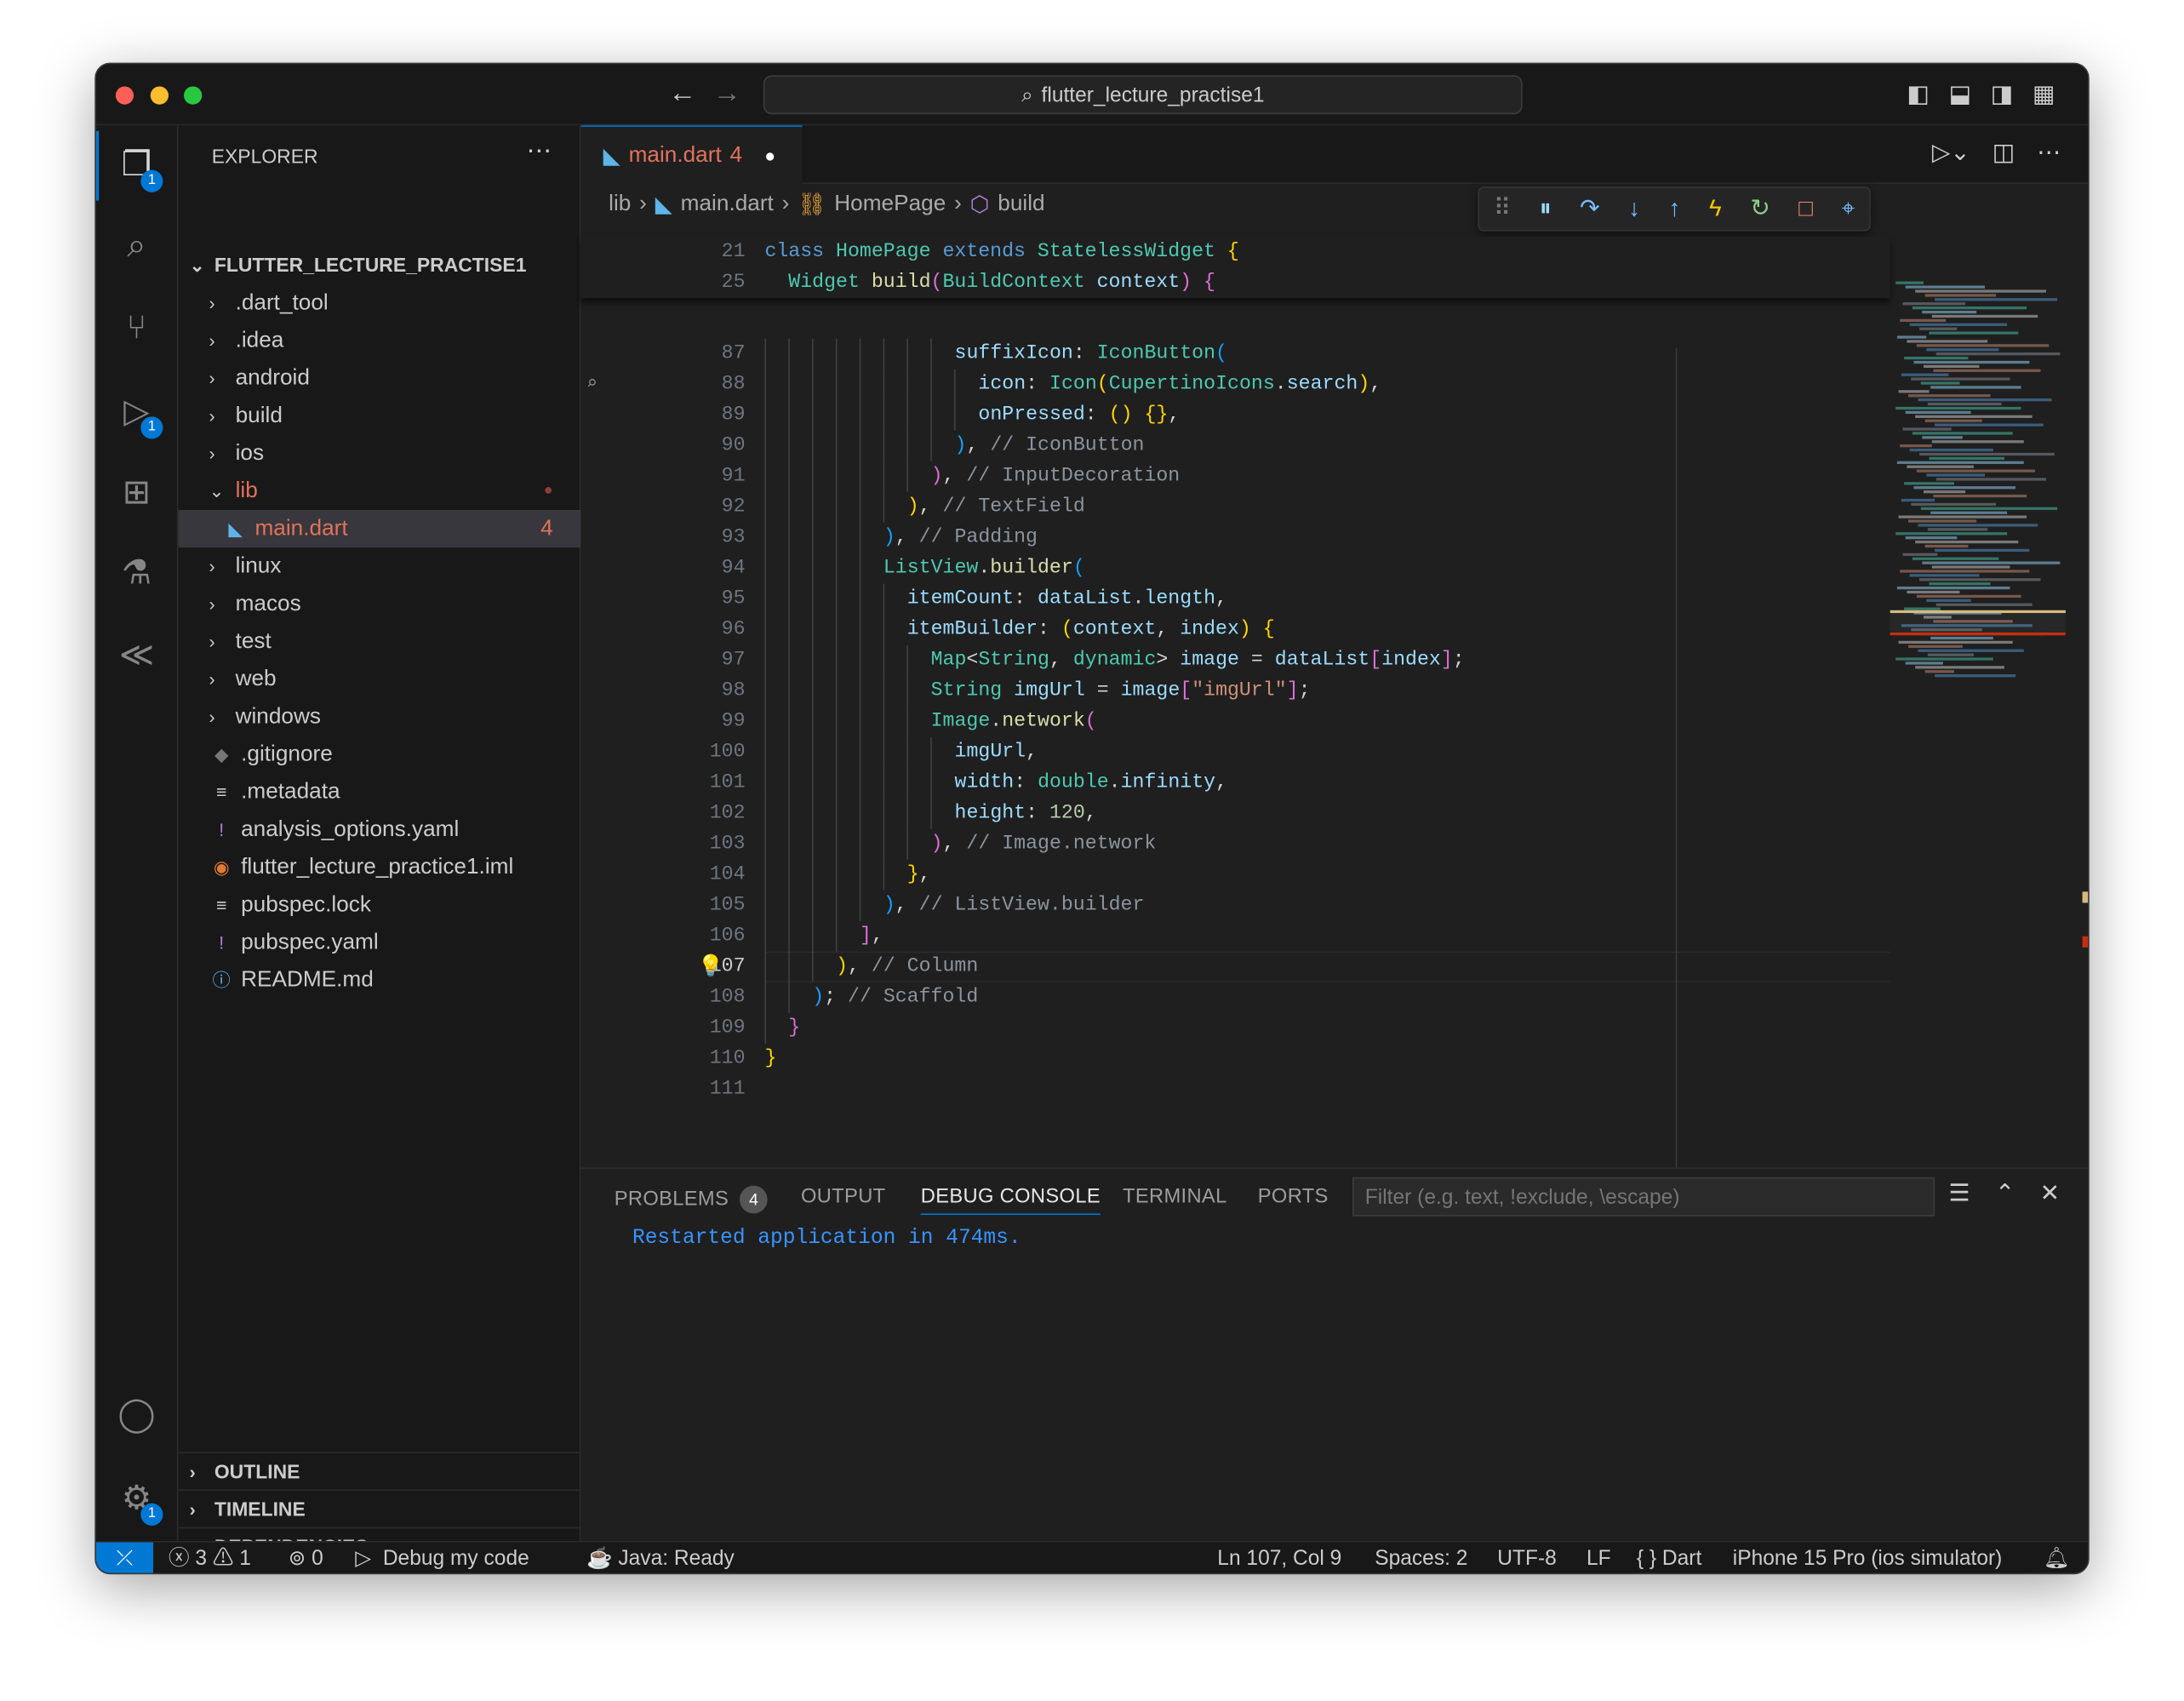 The height and width of the screenshot is (1701, 2184). I want to click on explorer-item--gitignore: ◆ .gitignore, so click(379, 754).